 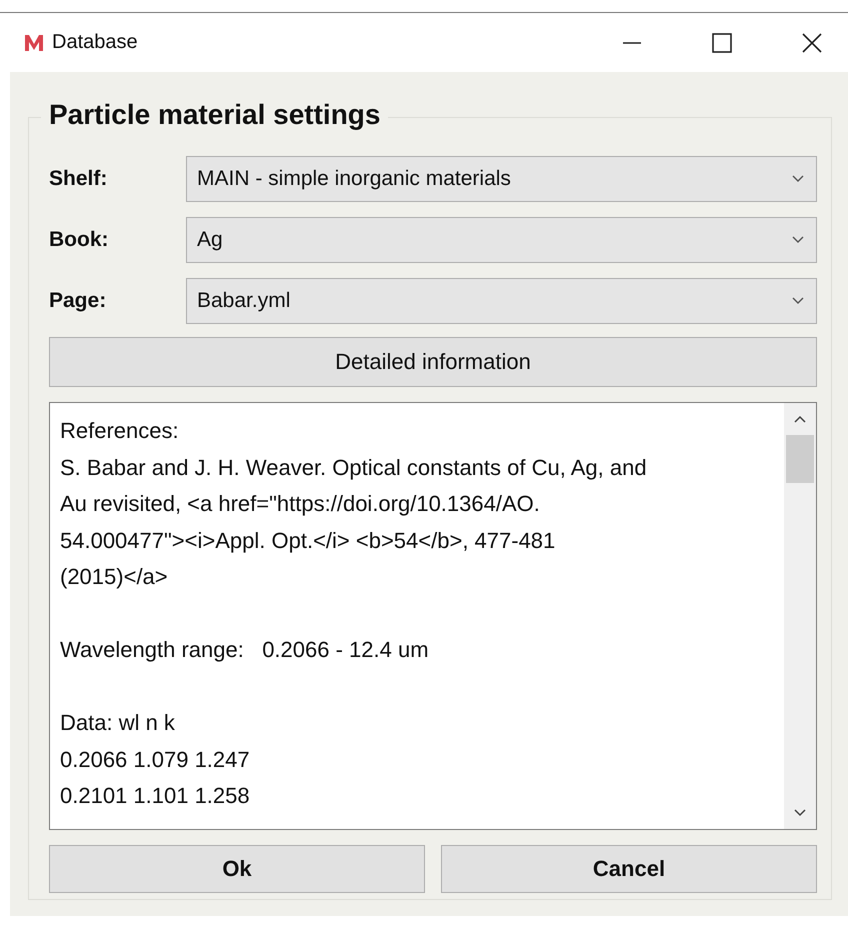 What do you see at coordinates (78, 179) in the screenshot?
I see `field-label: Shelf:` at bounding box center [78, 179].